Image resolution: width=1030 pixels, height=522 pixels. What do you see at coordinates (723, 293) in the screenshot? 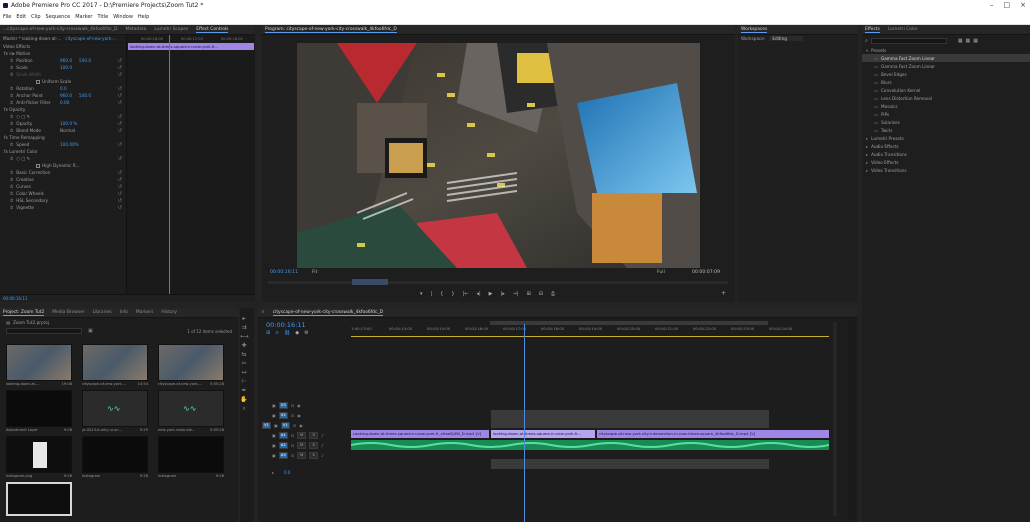
I see `button-editor-add-icon: +` at bounding box center [723, 293].